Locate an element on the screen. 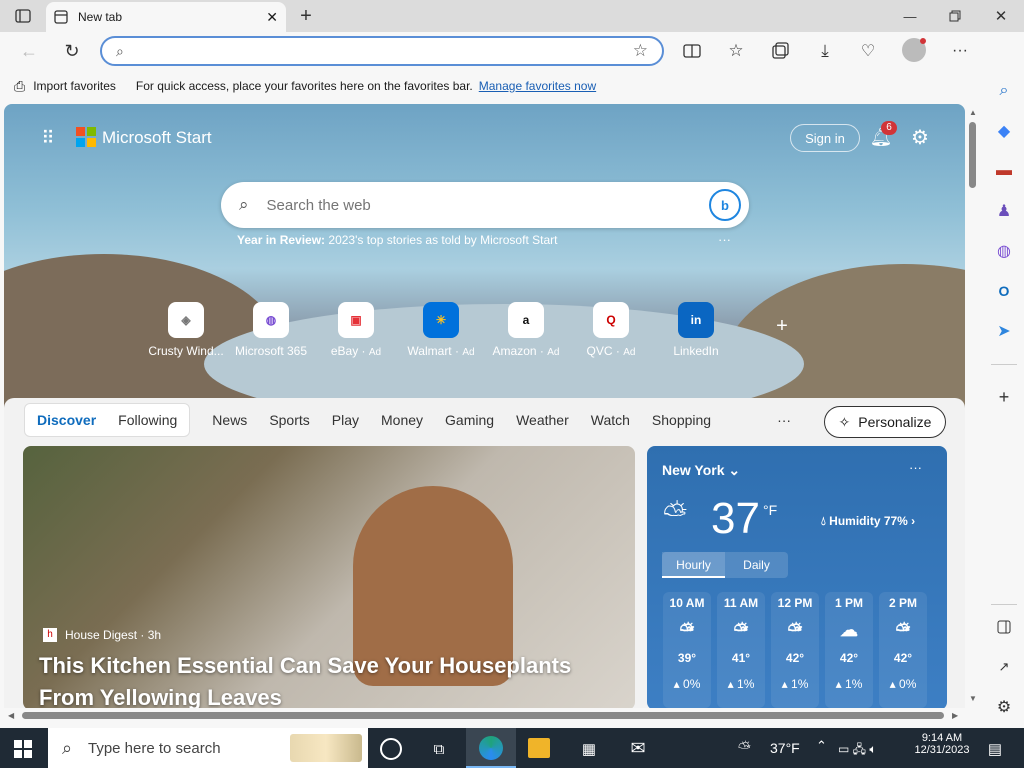 This screenshot has height=768, width=1024. refresh-button: ↻ is located at coordinates (72, 51).